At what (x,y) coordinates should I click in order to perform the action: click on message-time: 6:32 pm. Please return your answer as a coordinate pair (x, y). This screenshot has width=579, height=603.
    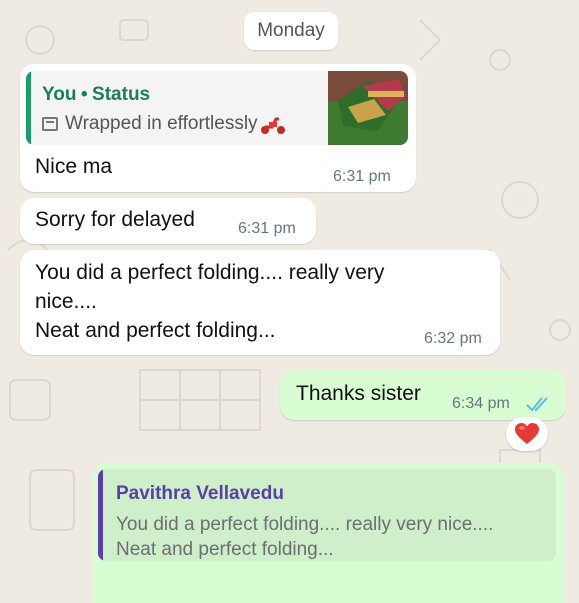
    Looking at the image, I should click on (453, 338).